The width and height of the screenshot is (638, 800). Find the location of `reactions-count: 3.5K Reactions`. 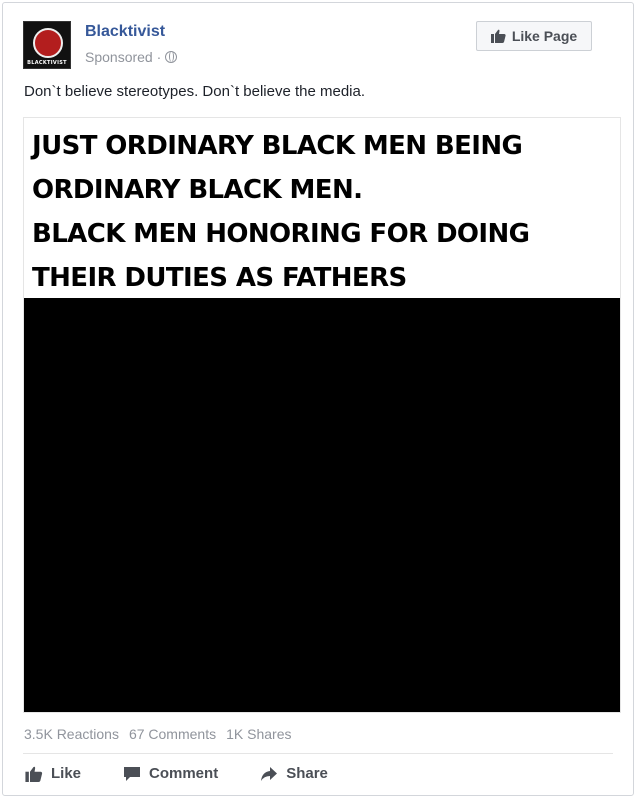

reactions-count: 3.5K Reactions is located at coordinates (71, 734).